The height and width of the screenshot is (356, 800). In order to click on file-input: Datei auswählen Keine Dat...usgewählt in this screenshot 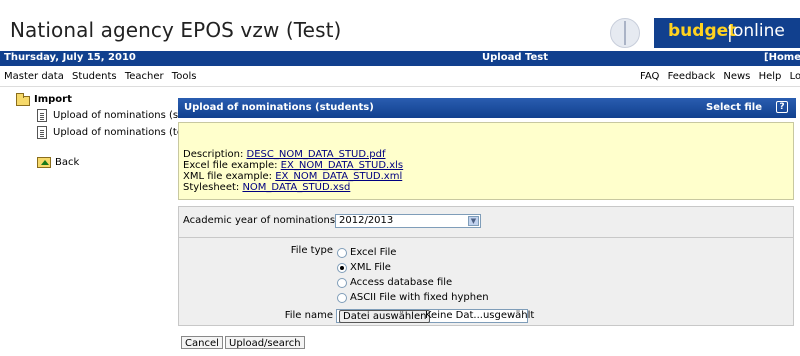, I will do `click(435, 316)`.